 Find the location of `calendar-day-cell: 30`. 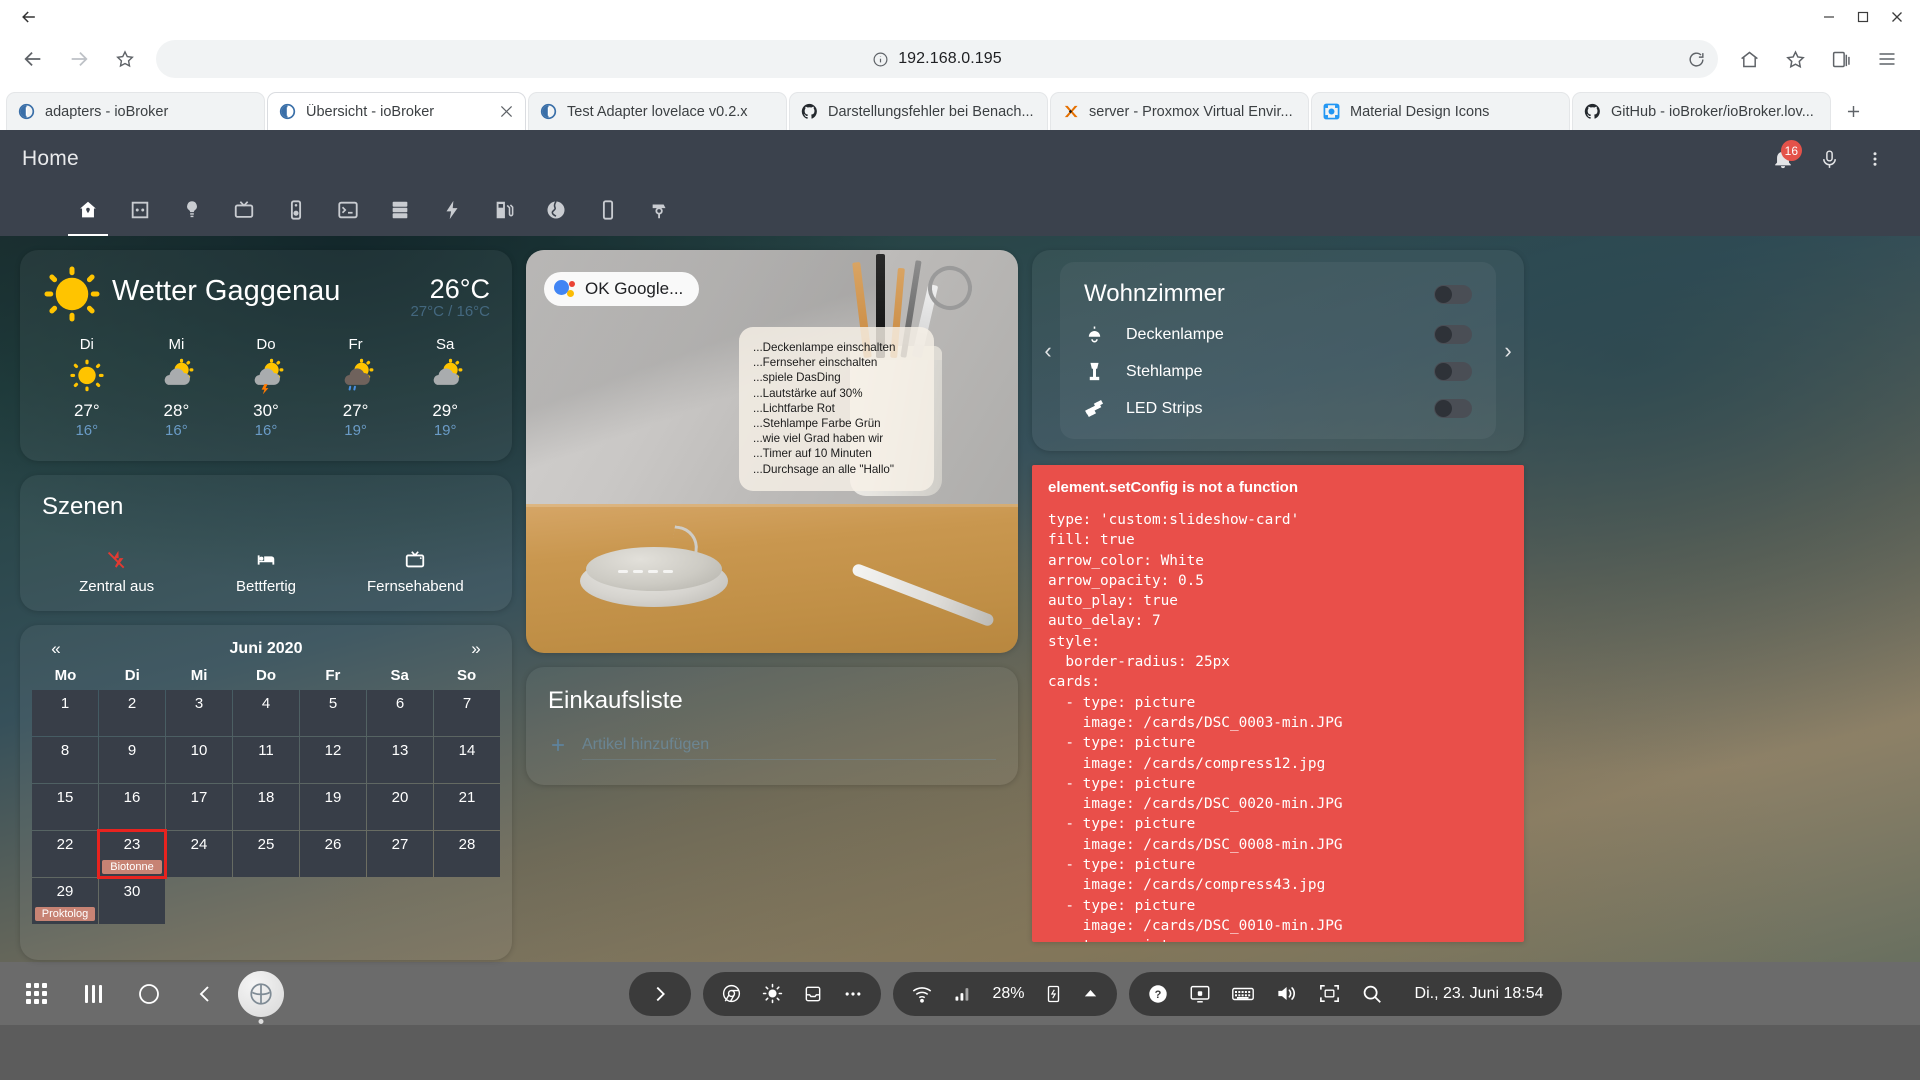

calendar-day-cell: 30 is located at coordinates (132, 901).